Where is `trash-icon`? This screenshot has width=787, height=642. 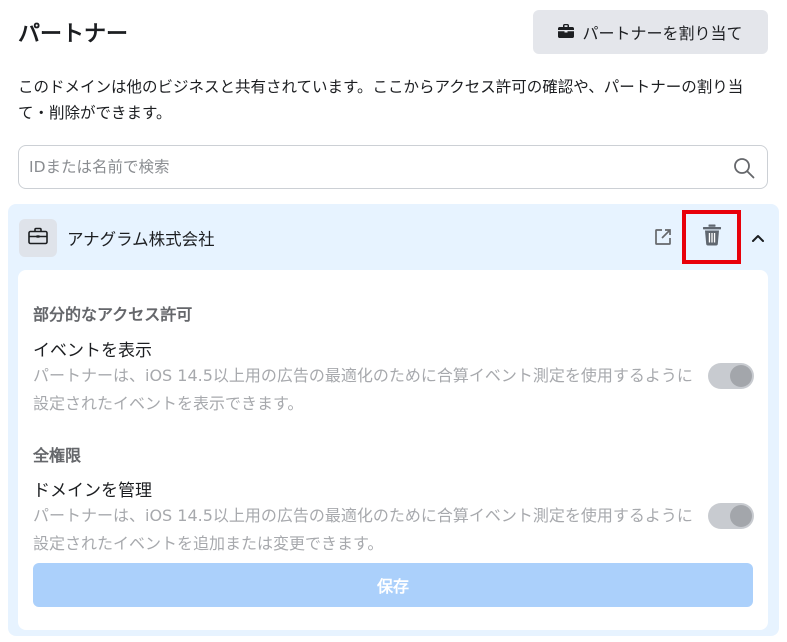 trash-icon is located at coordinates (712, 237).